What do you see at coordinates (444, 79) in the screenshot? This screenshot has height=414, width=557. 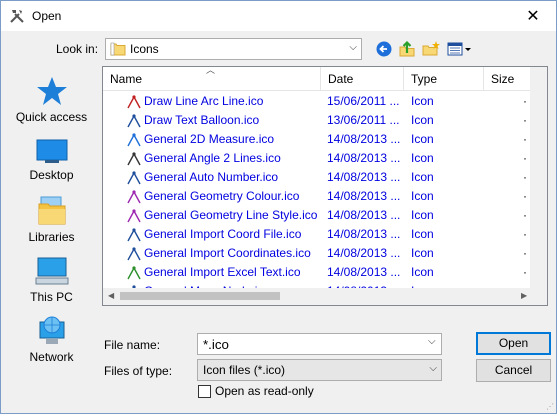 I see `column-header-type: Type` at bounding box center [444, 79].